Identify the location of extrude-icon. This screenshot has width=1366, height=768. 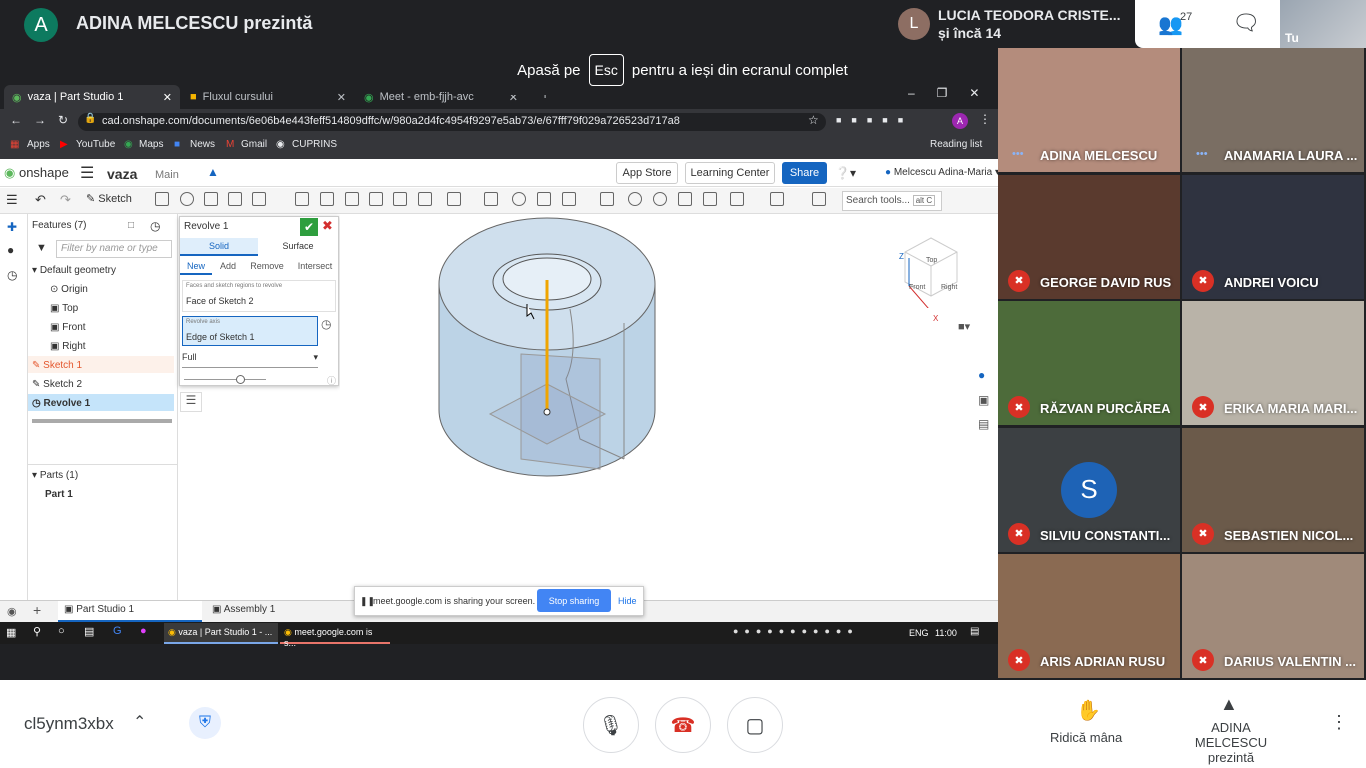
(162, 199).